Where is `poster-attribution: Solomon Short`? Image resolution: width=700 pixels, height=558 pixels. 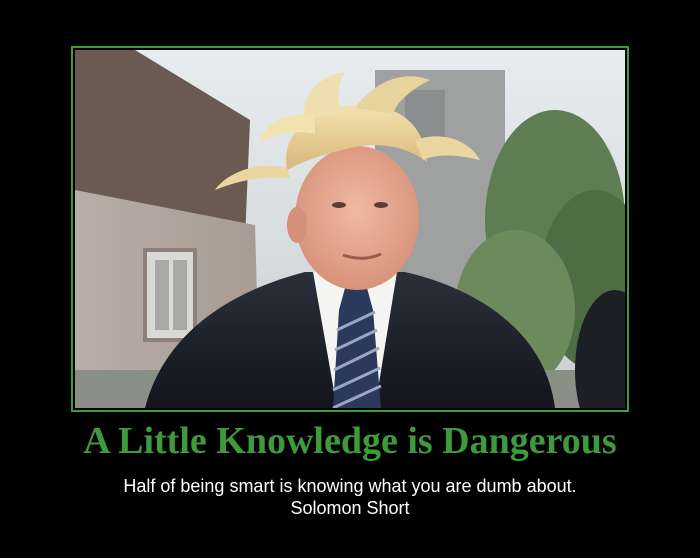 poster-attribution: Solomon Short is located at coordinates (350, 508).